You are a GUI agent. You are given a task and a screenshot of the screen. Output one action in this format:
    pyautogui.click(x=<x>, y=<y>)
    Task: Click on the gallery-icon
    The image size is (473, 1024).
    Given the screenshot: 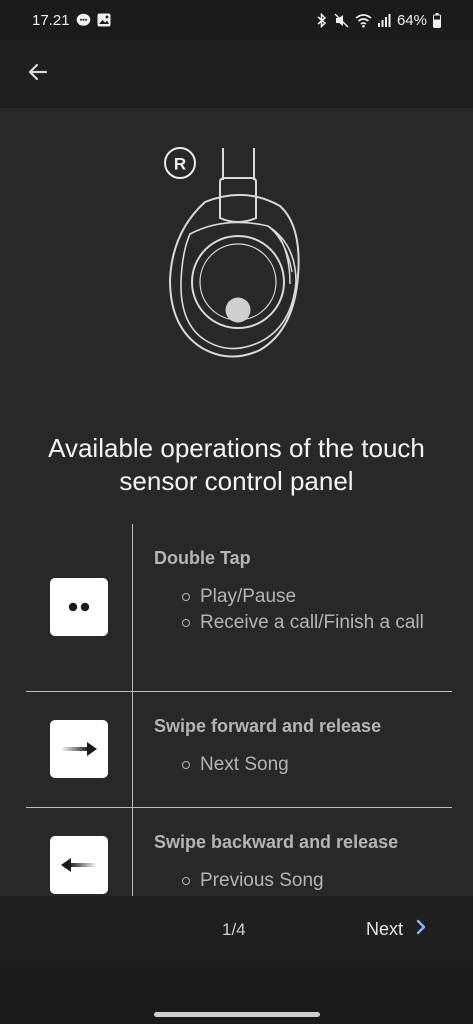 What is the action you would take?
    pyautogui.click(x=104, y=20)
    